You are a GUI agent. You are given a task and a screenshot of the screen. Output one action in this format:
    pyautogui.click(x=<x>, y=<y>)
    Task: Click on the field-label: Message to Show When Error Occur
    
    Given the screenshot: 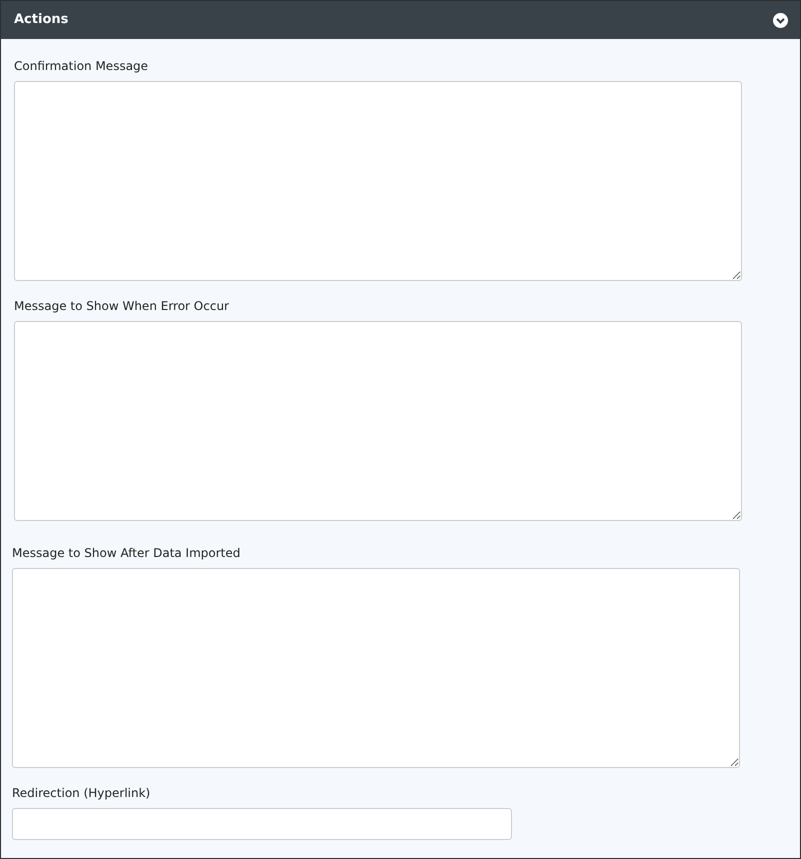 What is the action you would take?
    pyautogui.click(x=122, y=306)
    